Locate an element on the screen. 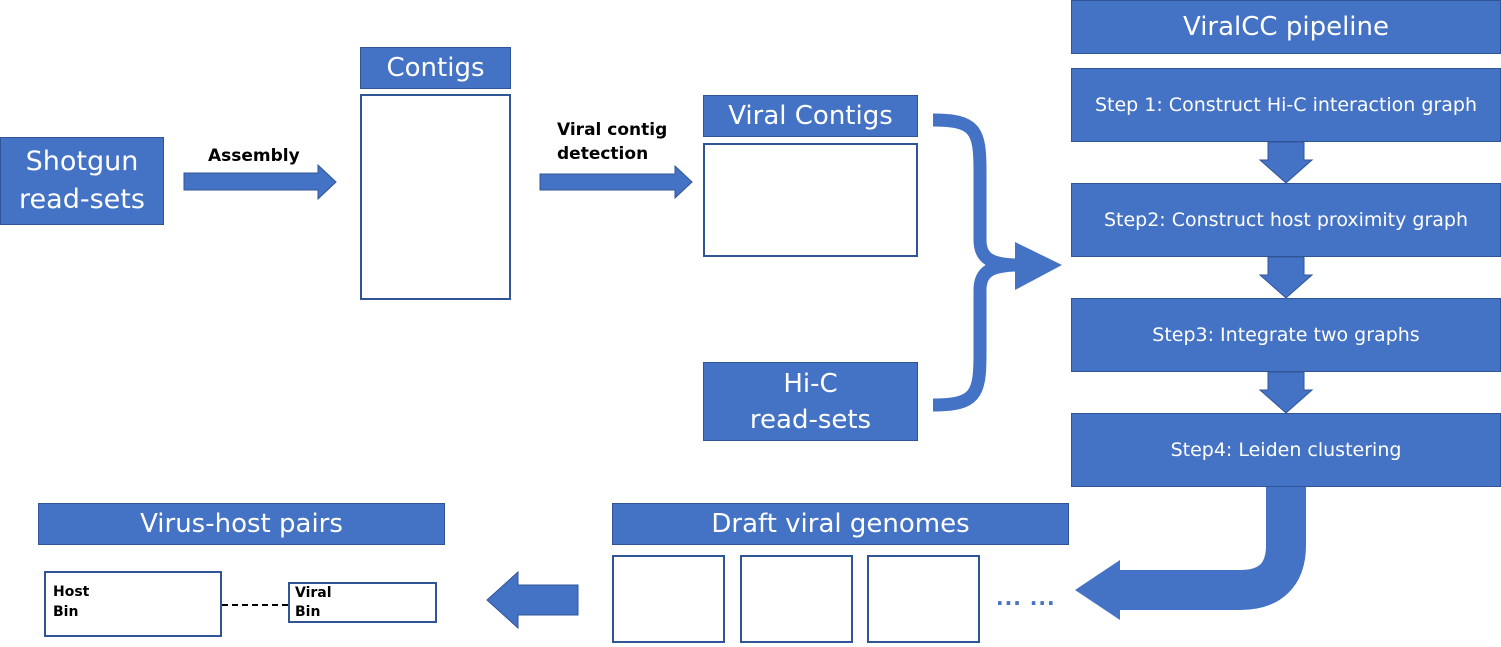 The height and width of the screenshot is (647, 1501). assembly-arrow-icon is located at coordinates (260, 182).